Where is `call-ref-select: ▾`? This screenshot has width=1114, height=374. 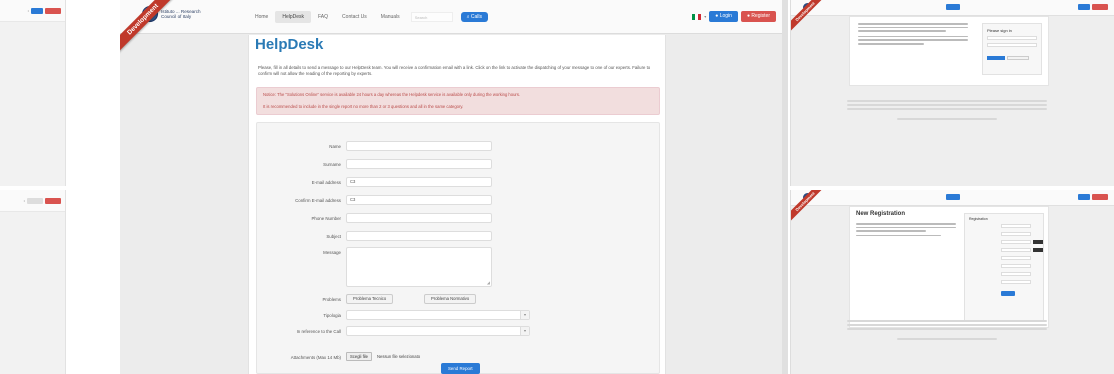 call-ref-select: ▾ is located at coordinates (438, 331).